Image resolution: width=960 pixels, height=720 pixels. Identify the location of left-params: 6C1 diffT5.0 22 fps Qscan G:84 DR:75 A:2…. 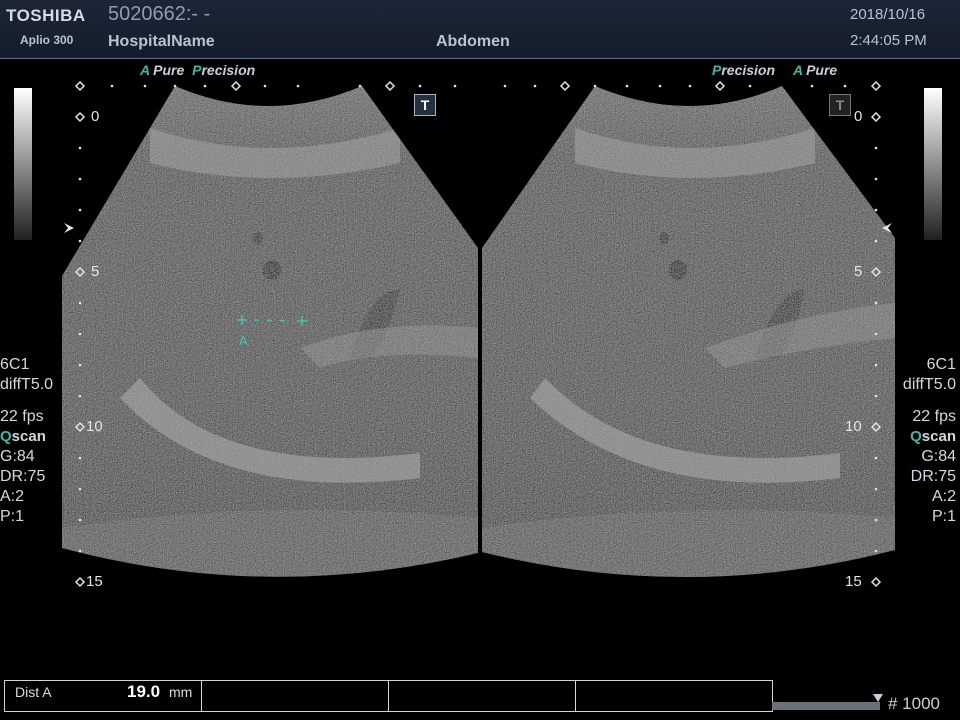
(26, 441).